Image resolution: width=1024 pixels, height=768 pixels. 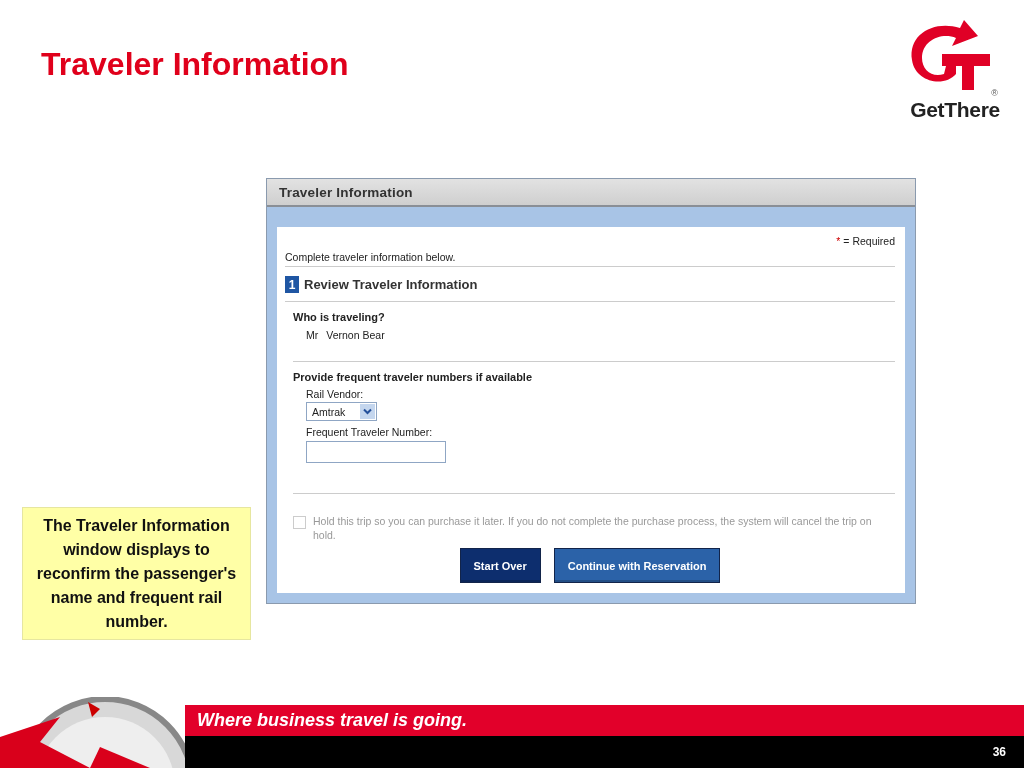 I want to click on traveler-number-field, so click(x=376, y=452).